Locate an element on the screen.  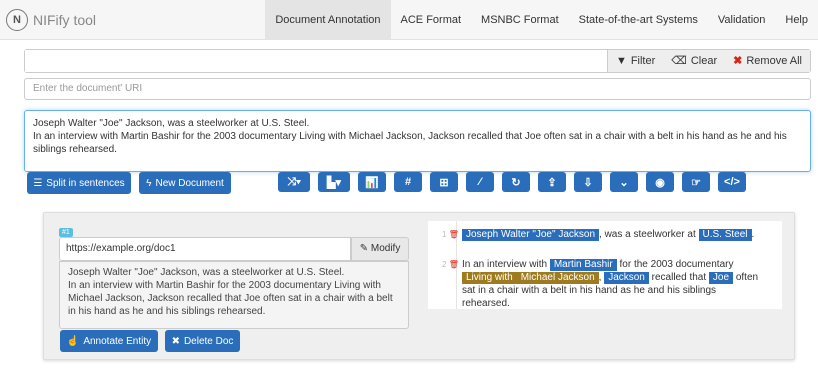
nifify-logo-icon: N is located at coordinates (17, 20).